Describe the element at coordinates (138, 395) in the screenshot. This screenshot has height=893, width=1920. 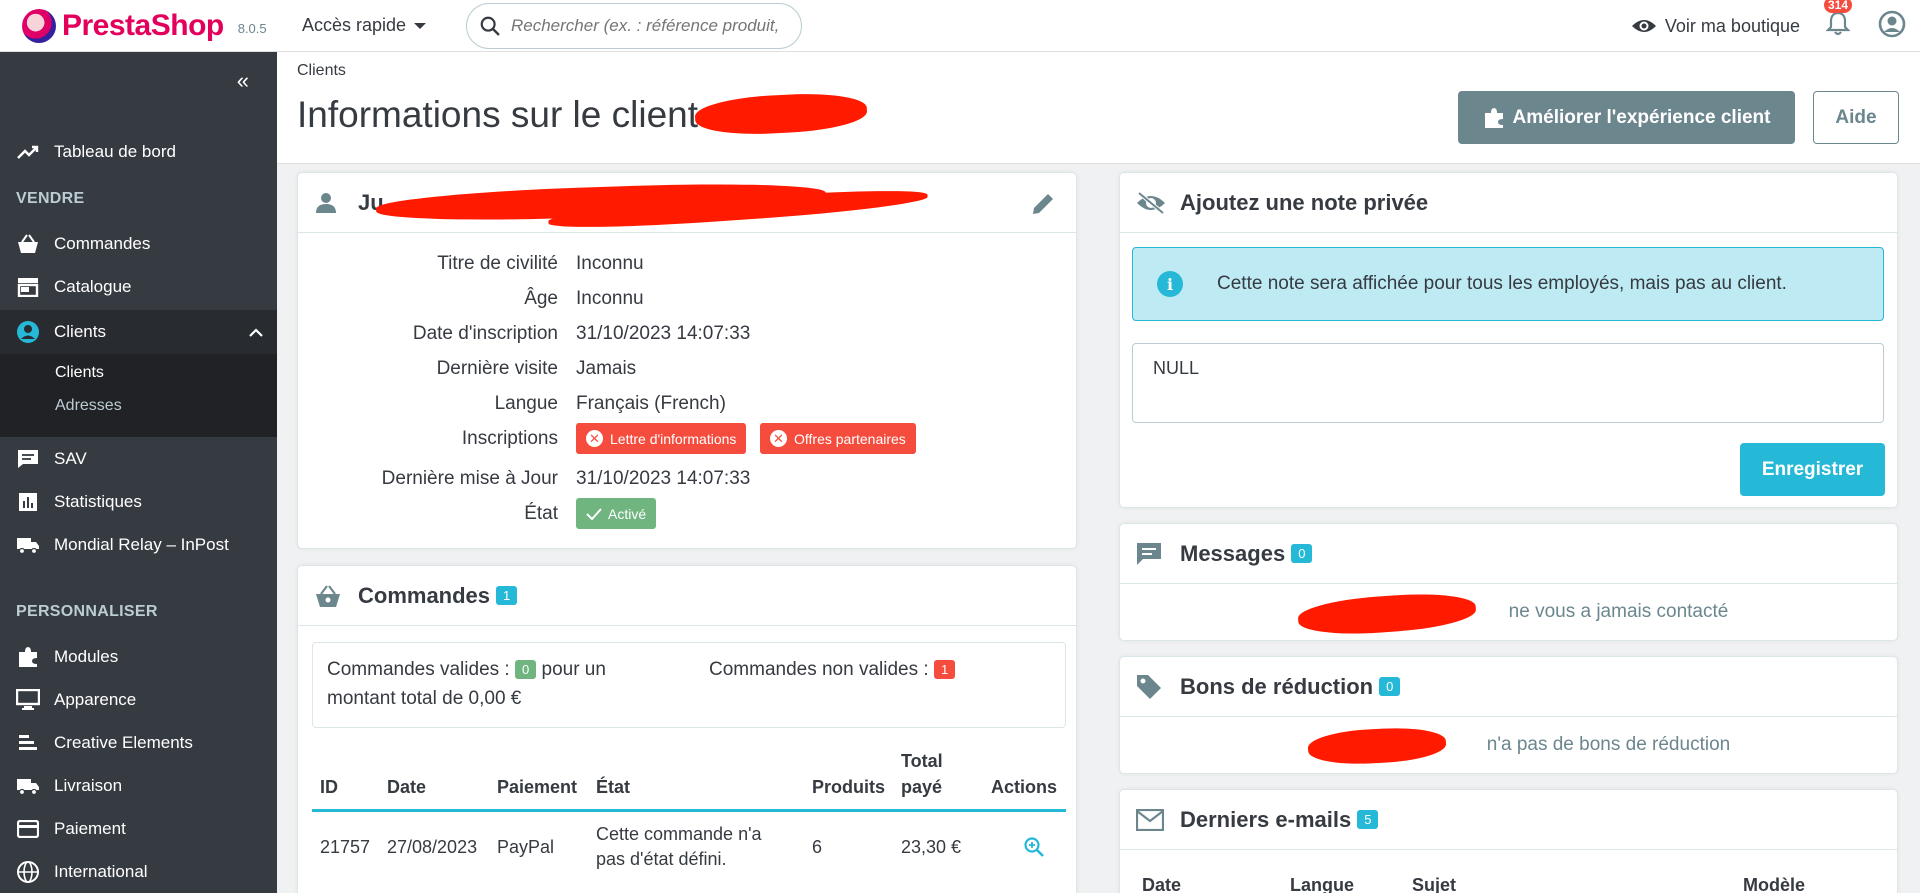
I see `customers-submenu: Clients Adresses` at that location.